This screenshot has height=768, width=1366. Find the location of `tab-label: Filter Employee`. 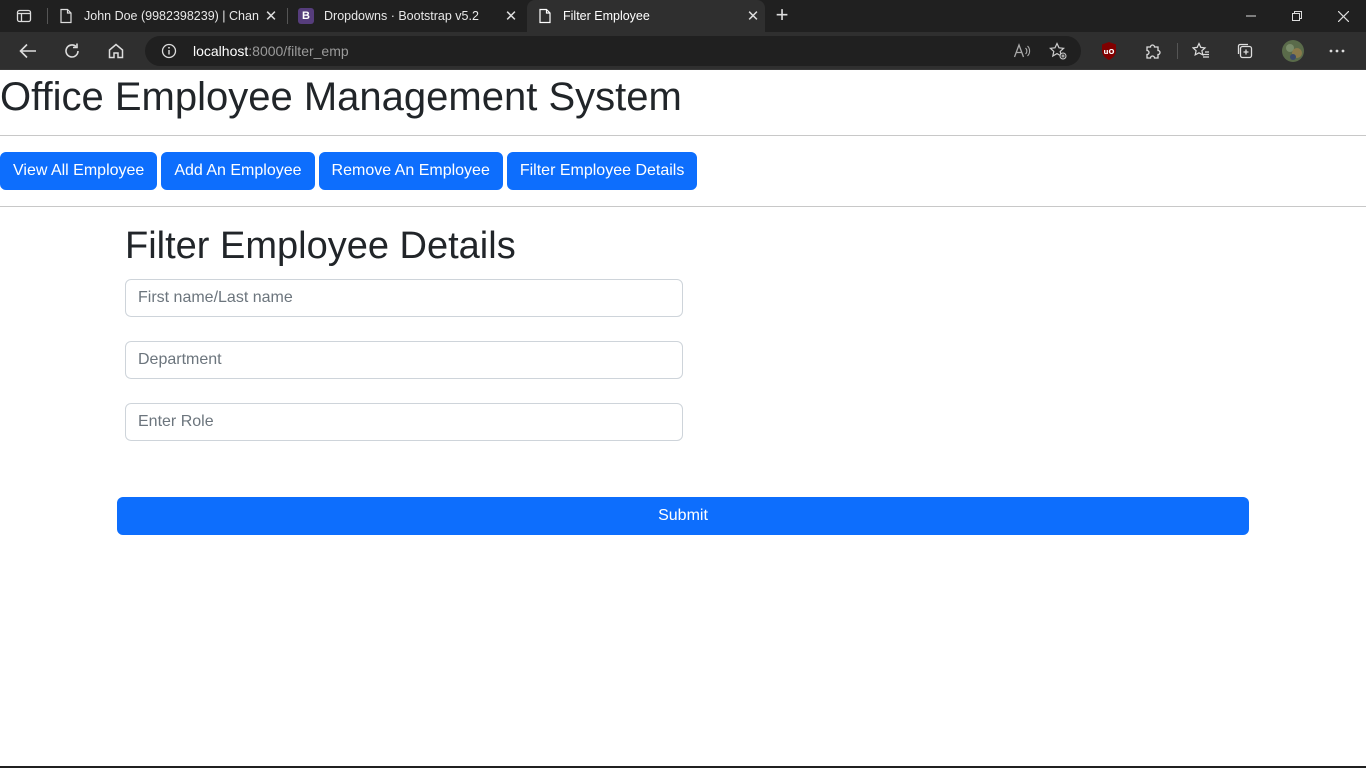

tab-label: Filter Employee is located at coordinates (606, 16).